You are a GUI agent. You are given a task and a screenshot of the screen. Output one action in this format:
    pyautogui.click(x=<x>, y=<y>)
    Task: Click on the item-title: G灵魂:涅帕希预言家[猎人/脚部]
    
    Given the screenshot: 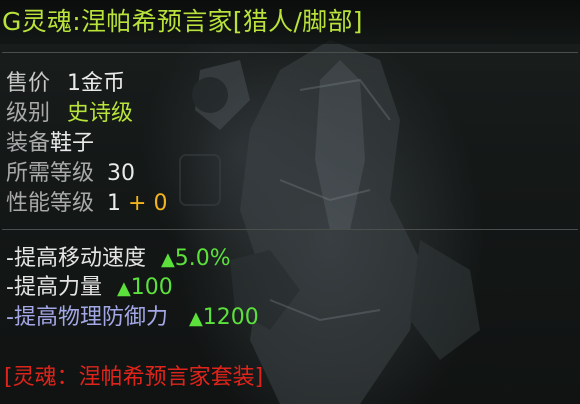 What is the action you would take?
    pyautogui.click(x=182, y=21)
    